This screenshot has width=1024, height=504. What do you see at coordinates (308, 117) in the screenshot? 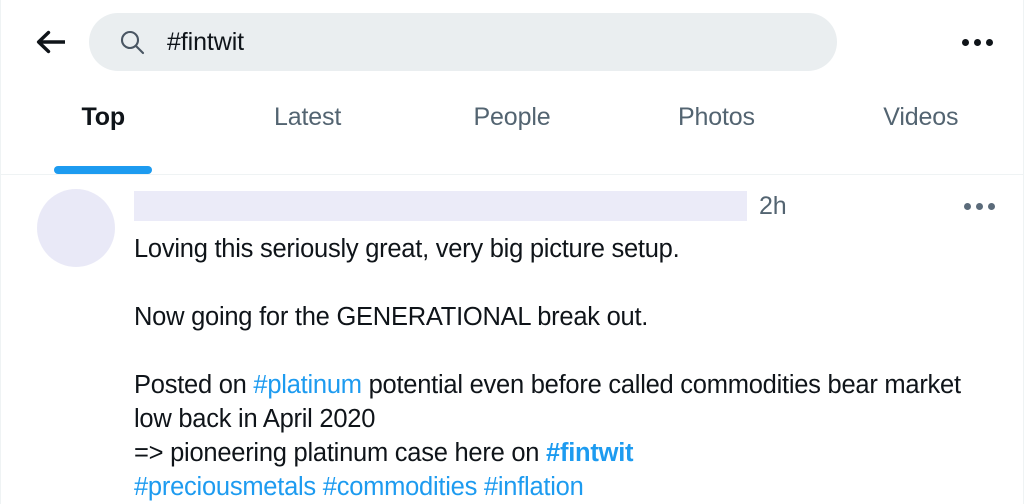
I see `tab-label: Latest` at bounding box center [308, 117].